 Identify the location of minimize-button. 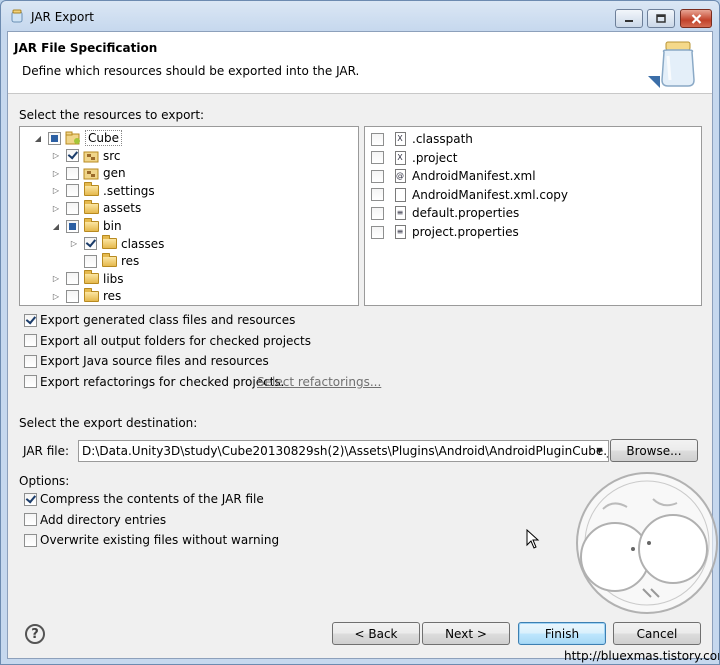
(629, 18).